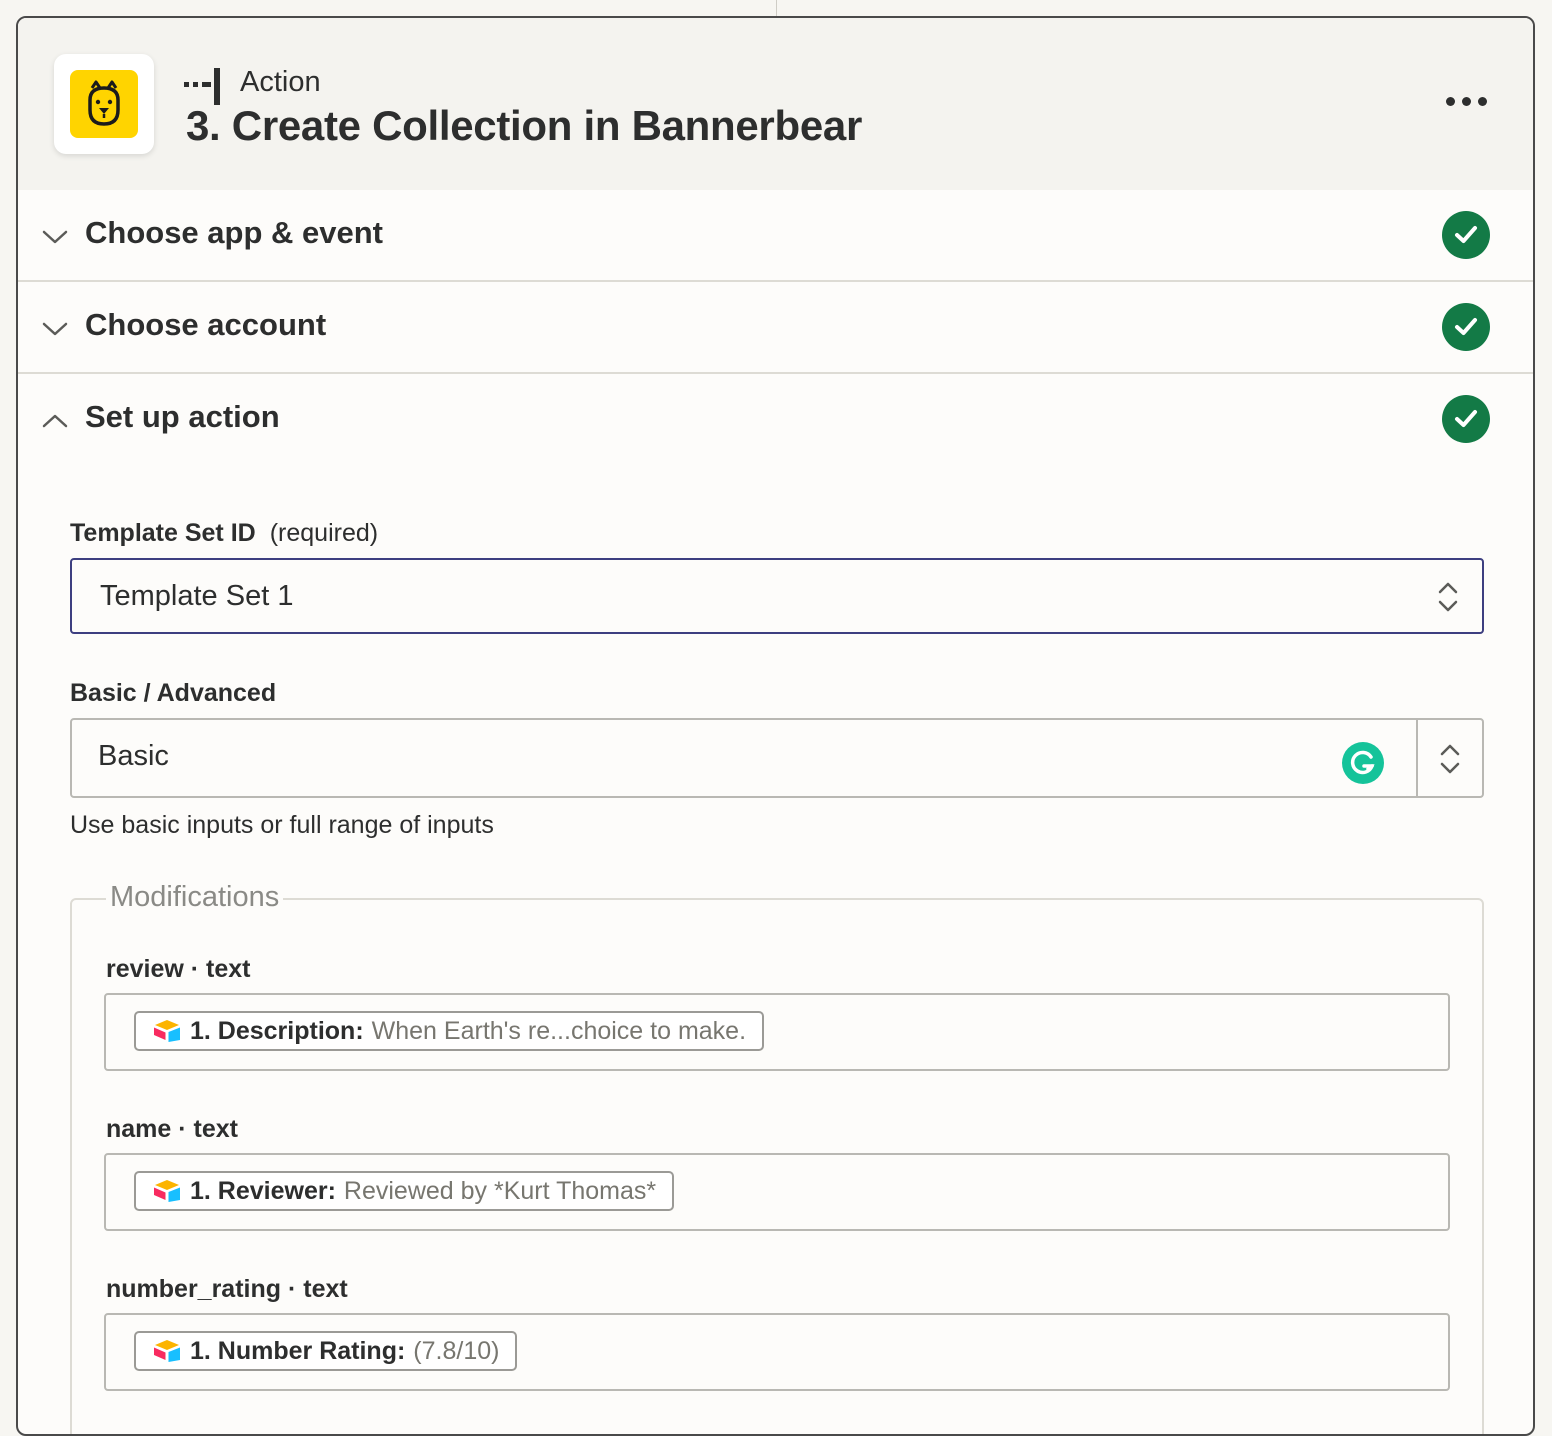 This screenshot has width=1552, height=1436. I want to click on review-field-label: review · text, so click(178, 969).